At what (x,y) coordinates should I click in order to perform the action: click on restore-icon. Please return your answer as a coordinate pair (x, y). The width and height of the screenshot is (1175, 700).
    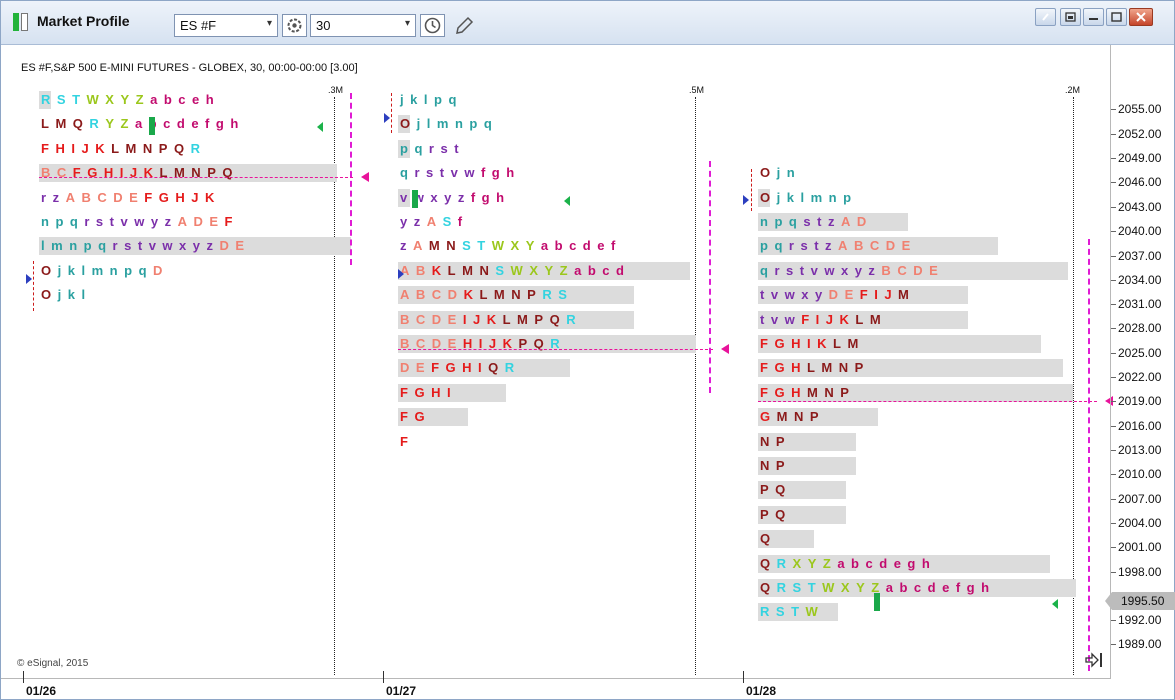
    Looking at the image, I should click on (1070, 17).